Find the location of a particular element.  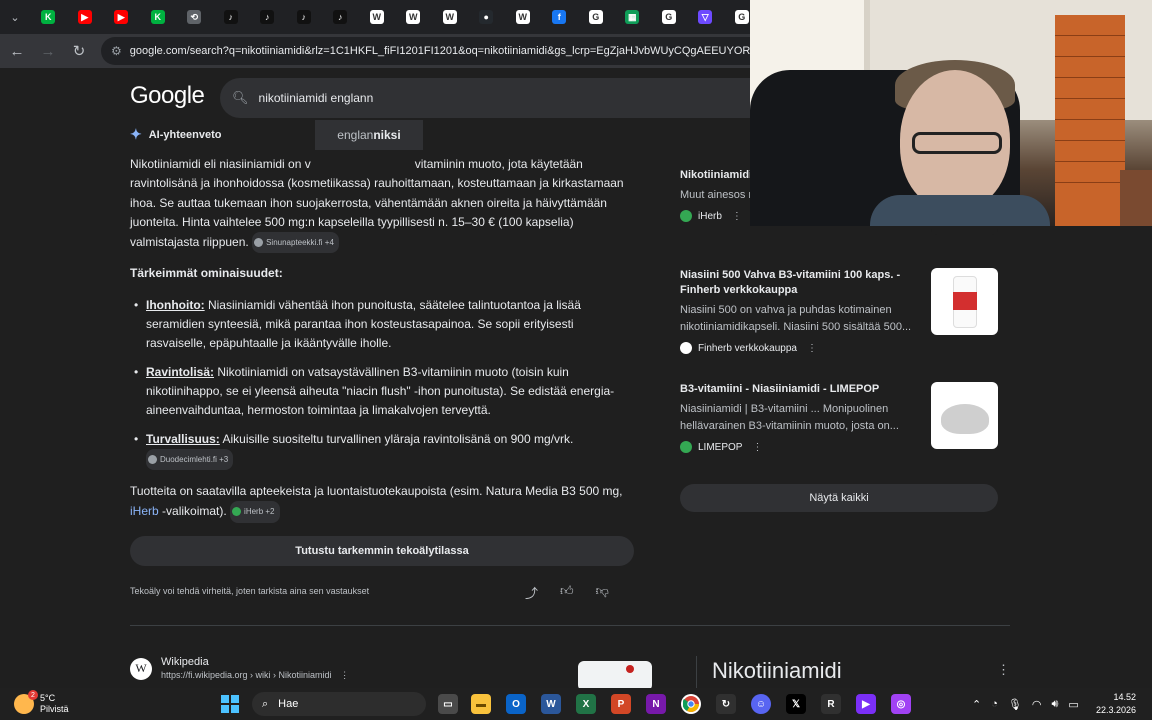

autocomplete-suggestion: englan niksi is located at coordinates (369, 135).